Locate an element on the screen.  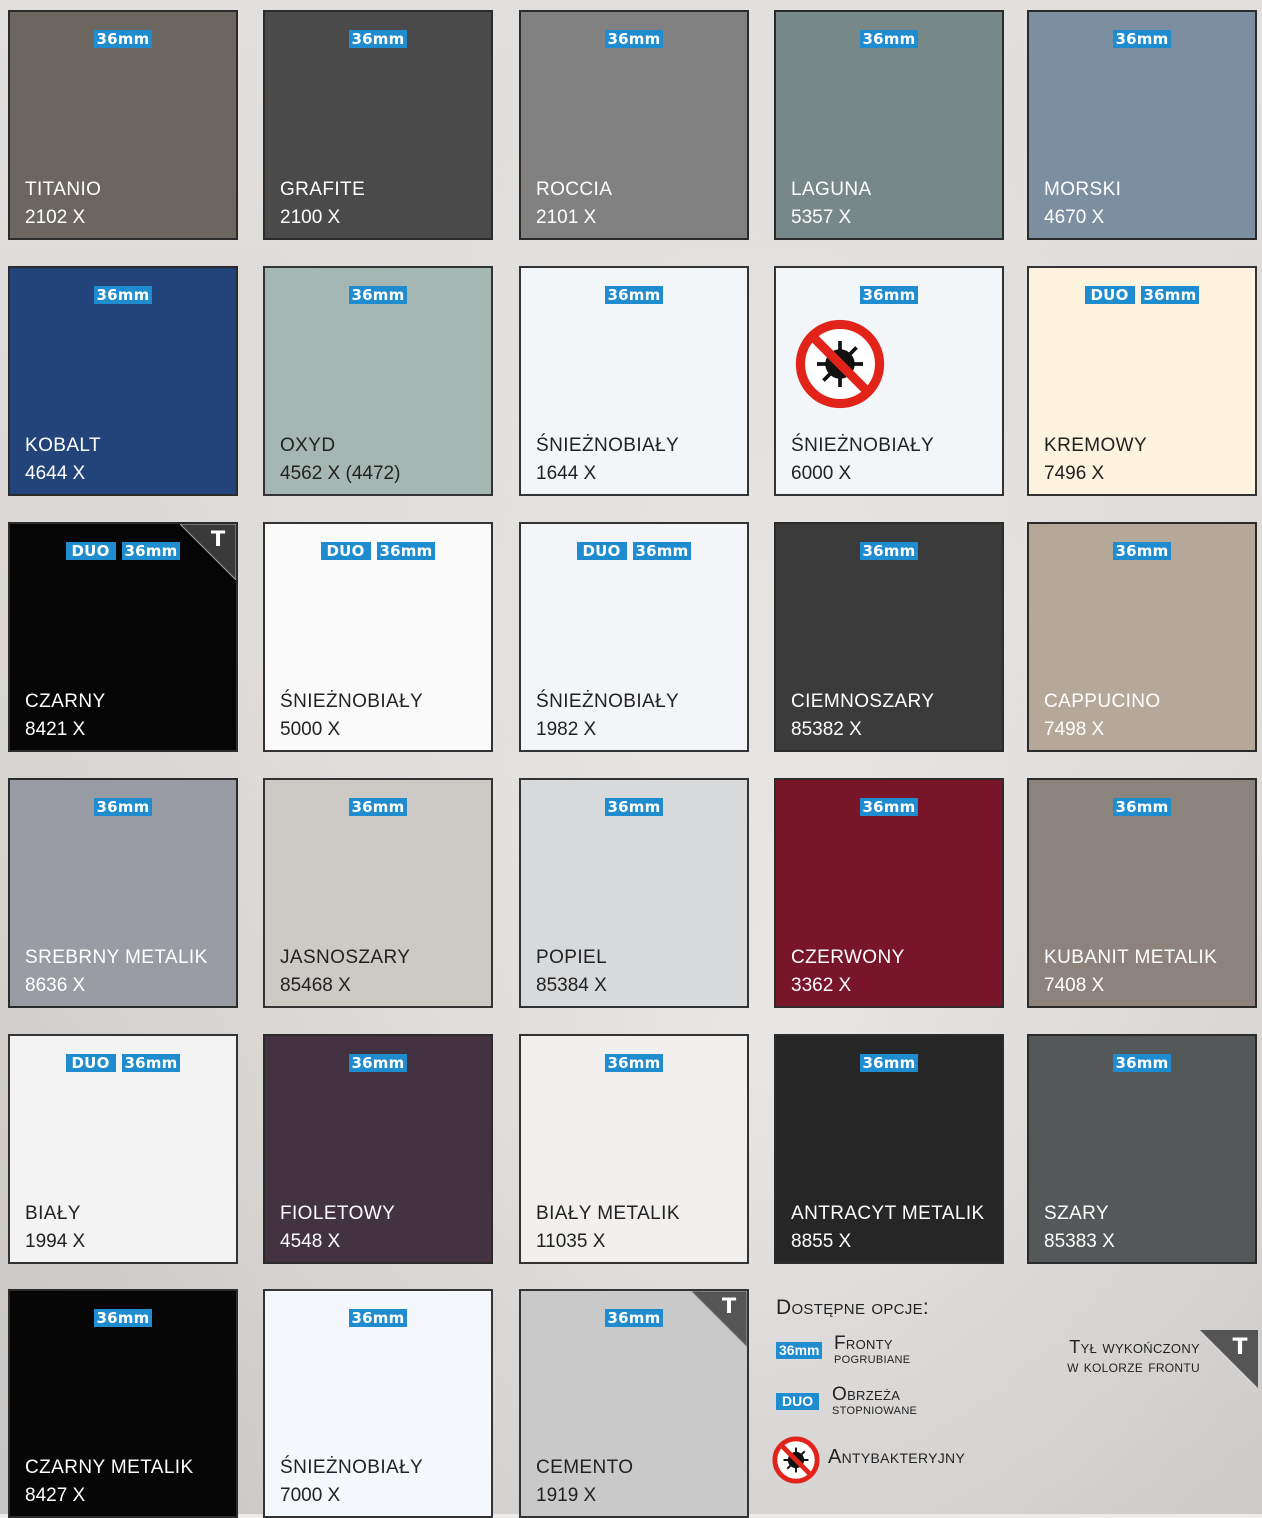
swatch: 36mm LAGUNA 5357 X is located at coordinates (889, 125).